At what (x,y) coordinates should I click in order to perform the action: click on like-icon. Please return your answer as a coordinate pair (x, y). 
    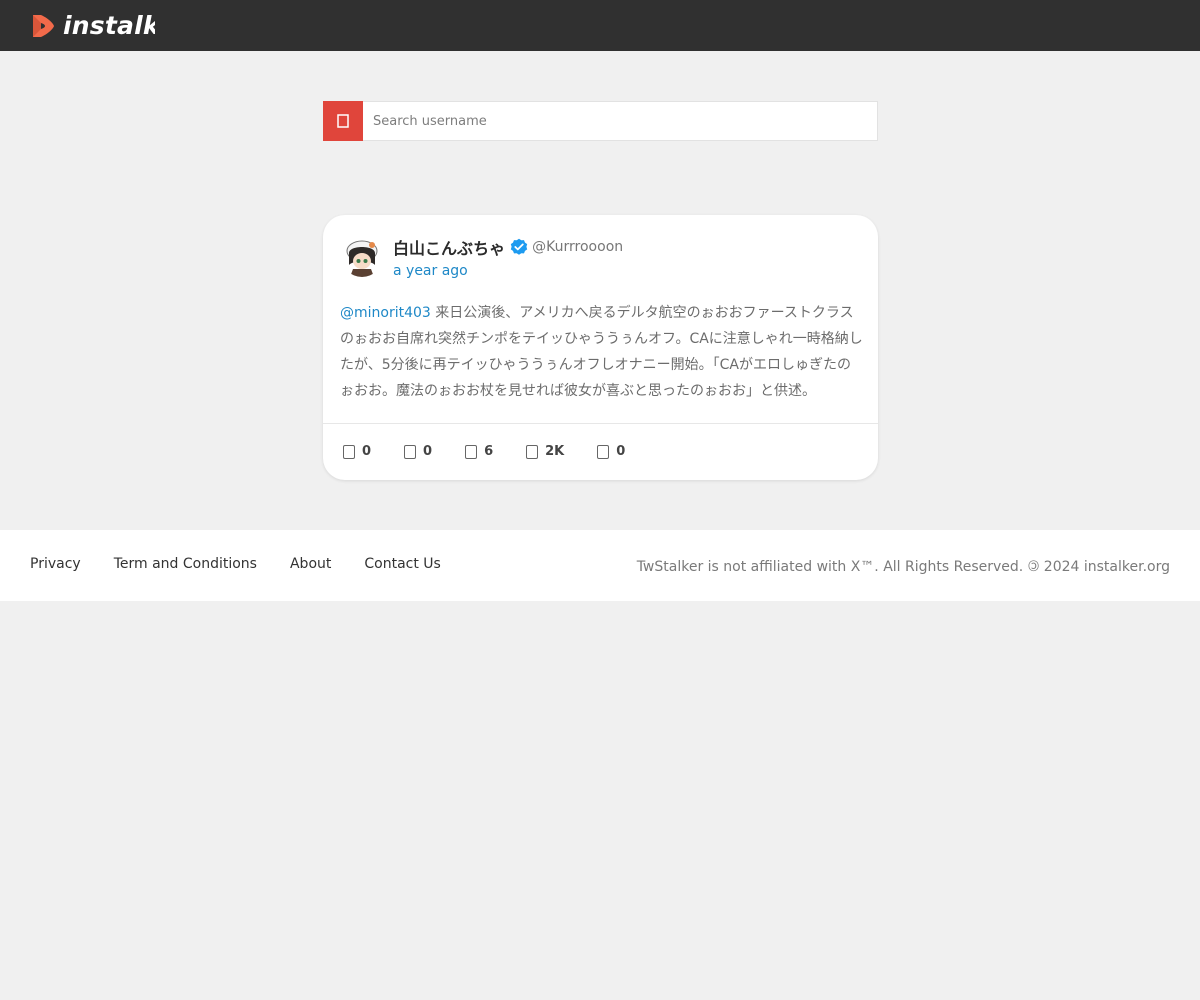
    Looking at the image, I should click on (532, 451).